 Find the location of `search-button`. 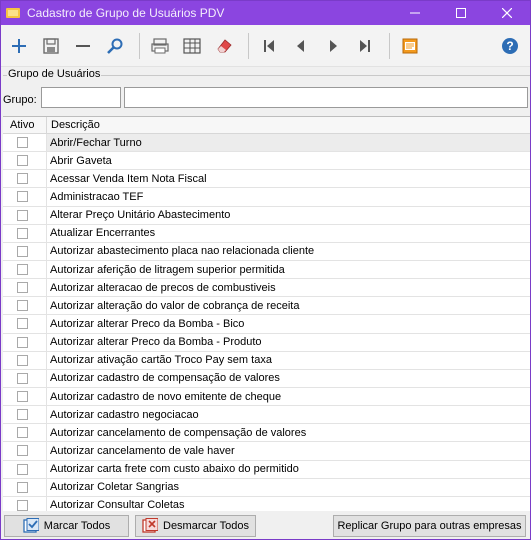

search-button is located at coordinates (115, 46).